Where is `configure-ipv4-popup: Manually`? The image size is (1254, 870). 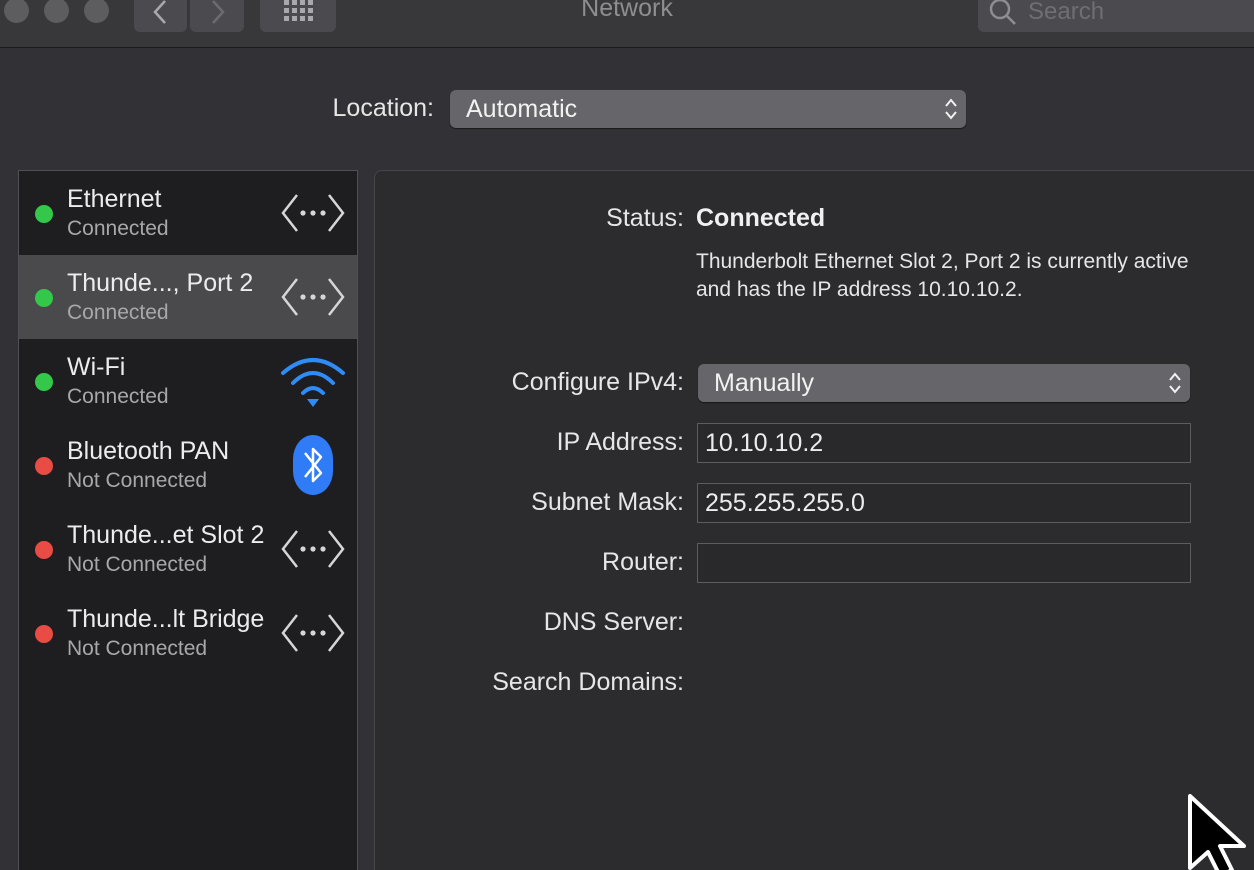
configure-ipv4-popup: Manually is located at coordinates (944, 383).